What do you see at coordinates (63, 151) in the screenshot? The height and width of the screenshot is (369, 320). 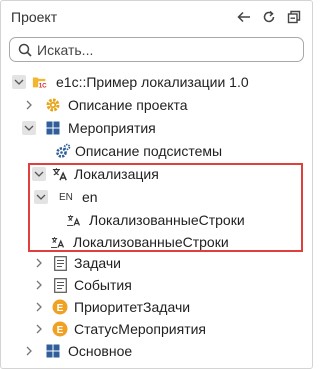 I see `gear-blue-icon` at bounding box center [63, 151].